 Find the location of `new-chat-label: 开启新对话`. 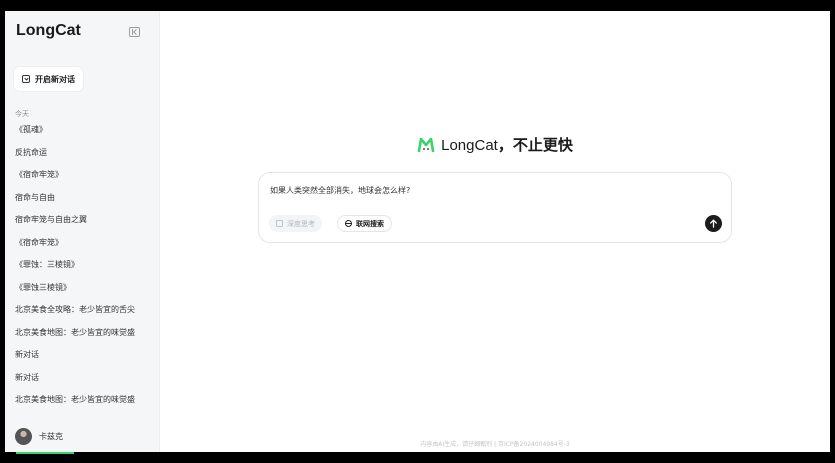

new-chat-label: 开启新对话 is located at coordinates (55, 79).